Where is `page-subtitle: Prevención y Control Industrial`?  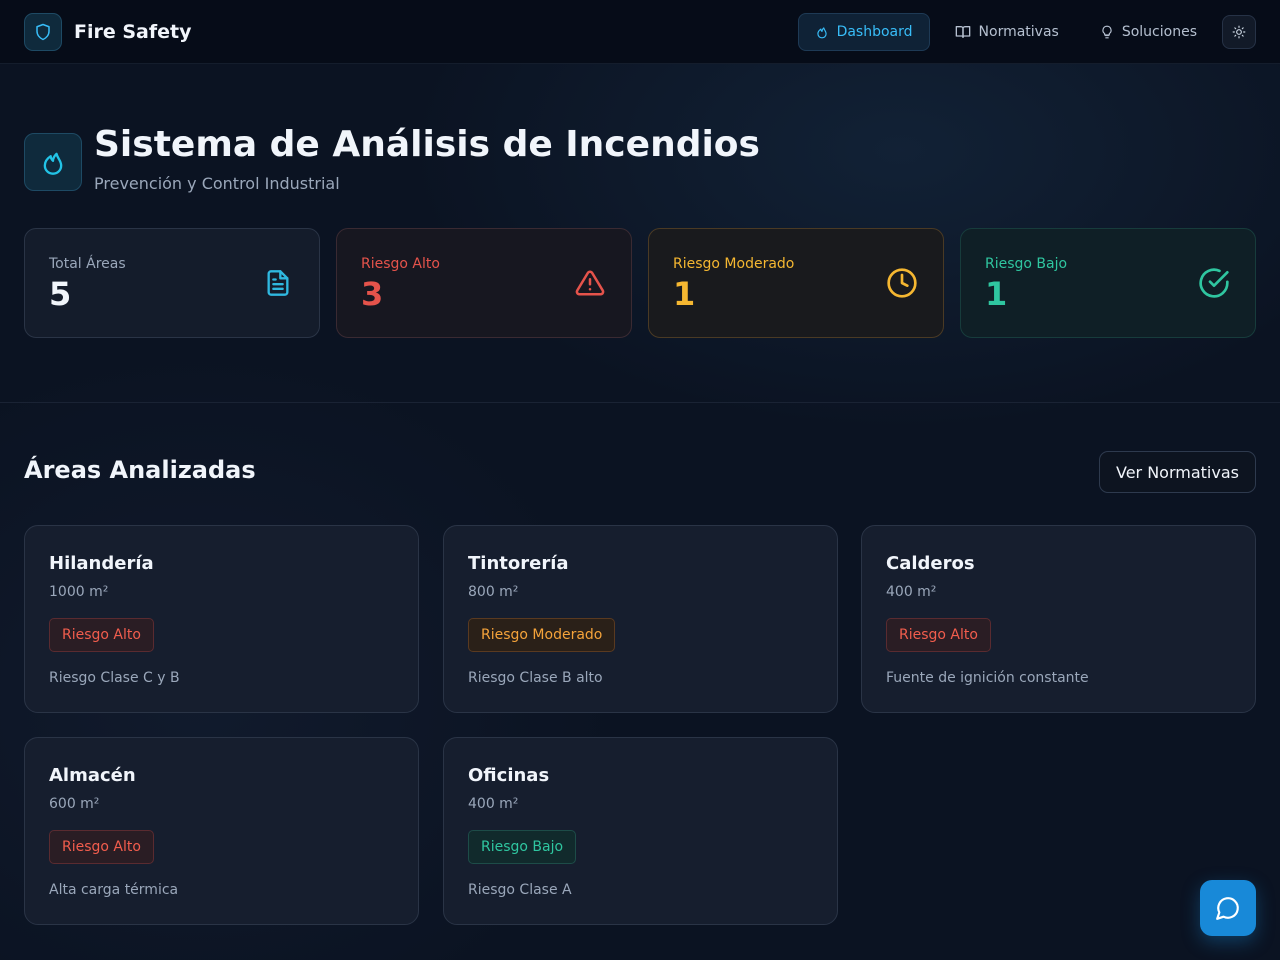 page-subtitle: Prevención y Control Industrial is located at coordinates (217, 183).